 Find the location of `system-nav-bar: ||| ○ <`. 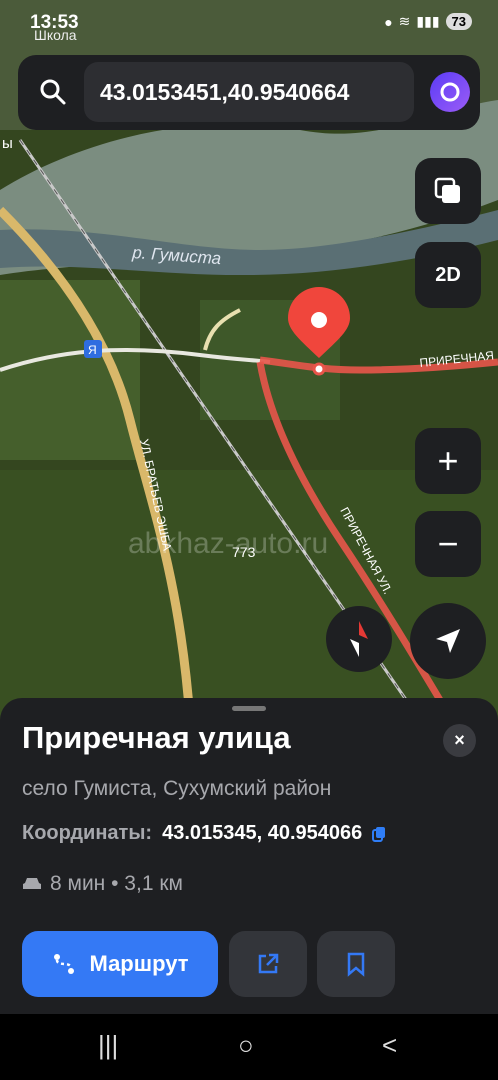

system-nav-bar: ||| ○ < is located at coordinates (249, 1047).